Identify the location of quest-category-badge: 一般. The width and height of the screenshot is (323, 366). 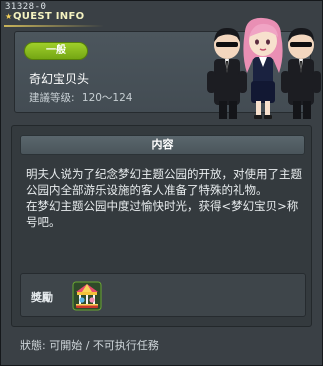
(56, 51).